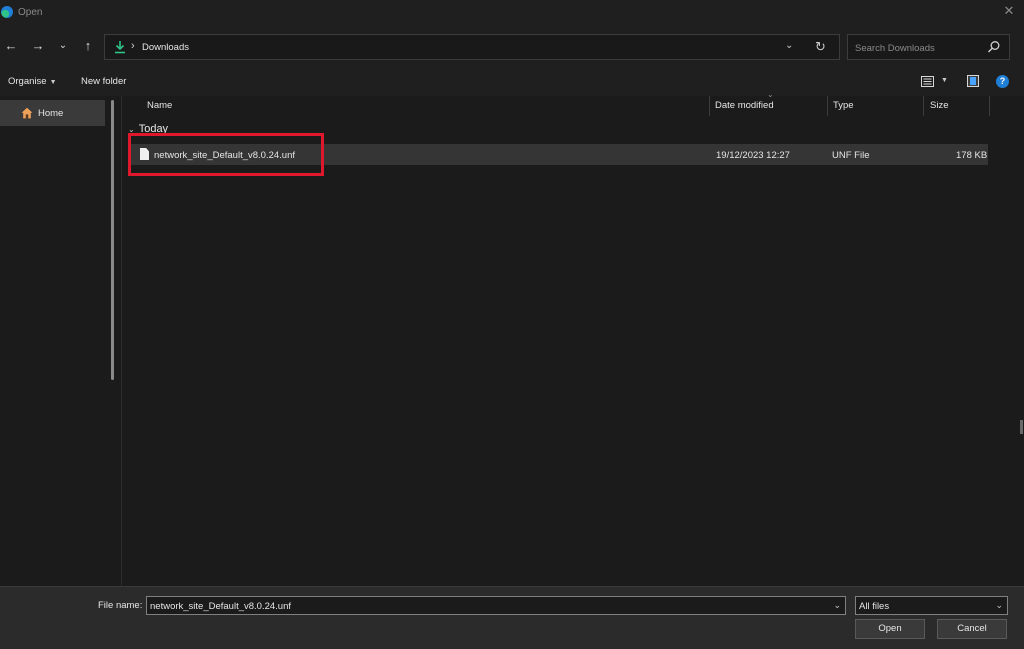  Describe the element at coordinates (226, 154) in the screenshot. I see `annotation-highlight-box` at that location.